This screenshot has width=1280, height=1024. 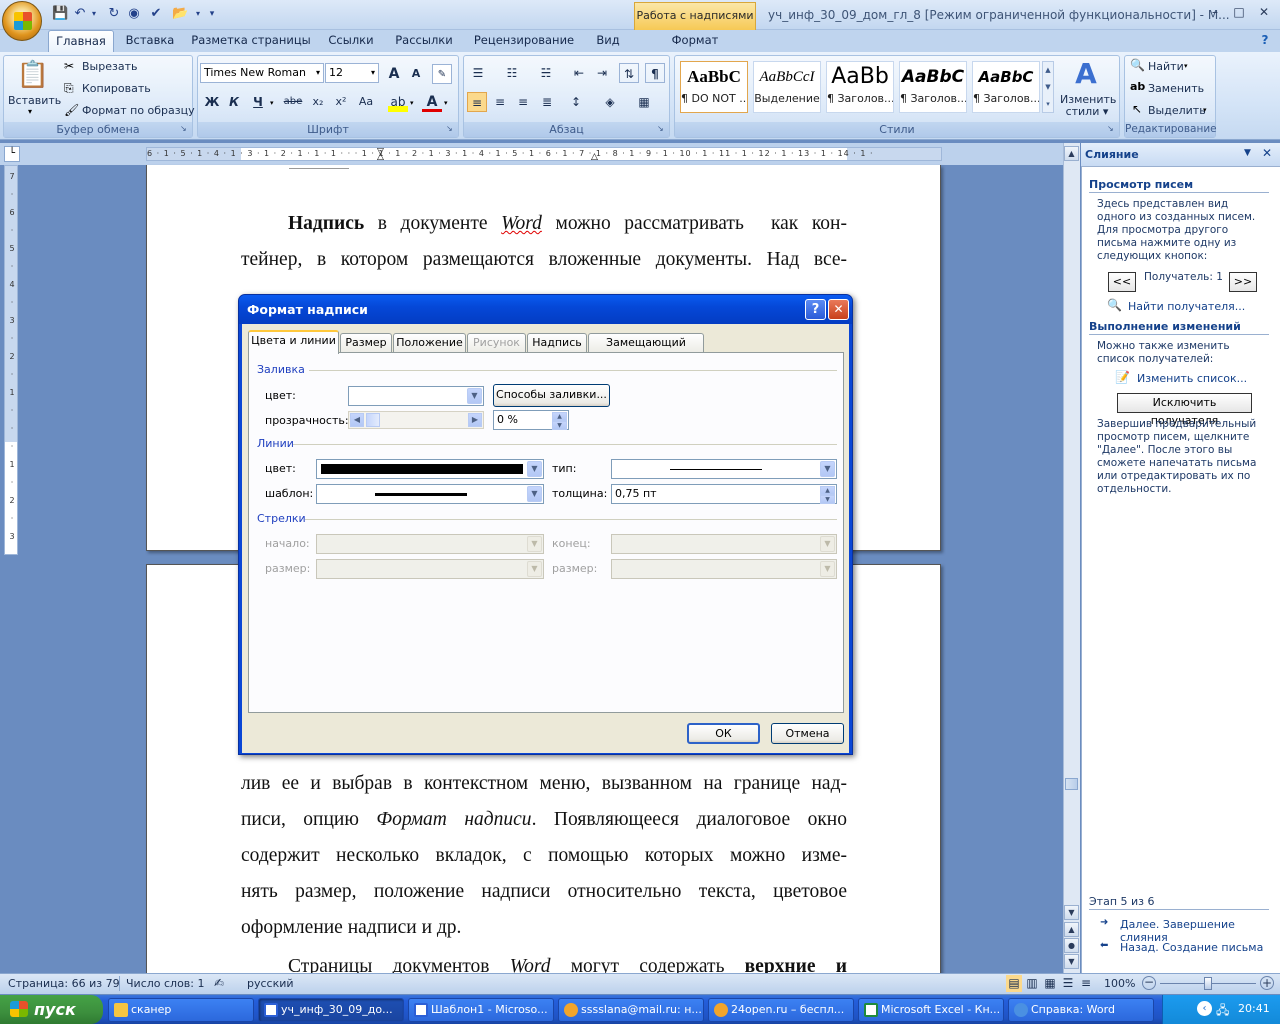 I want to click on right-indent-icon: △, so click(x=594, y=157).